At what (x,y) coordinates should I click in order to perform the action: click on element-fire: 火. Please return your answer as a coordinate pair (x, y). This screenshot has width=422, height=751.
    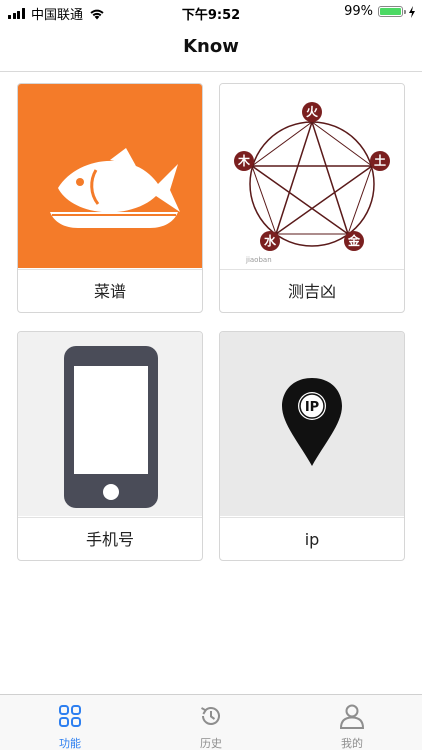
    Looking at the image, I should click on (312, 112).